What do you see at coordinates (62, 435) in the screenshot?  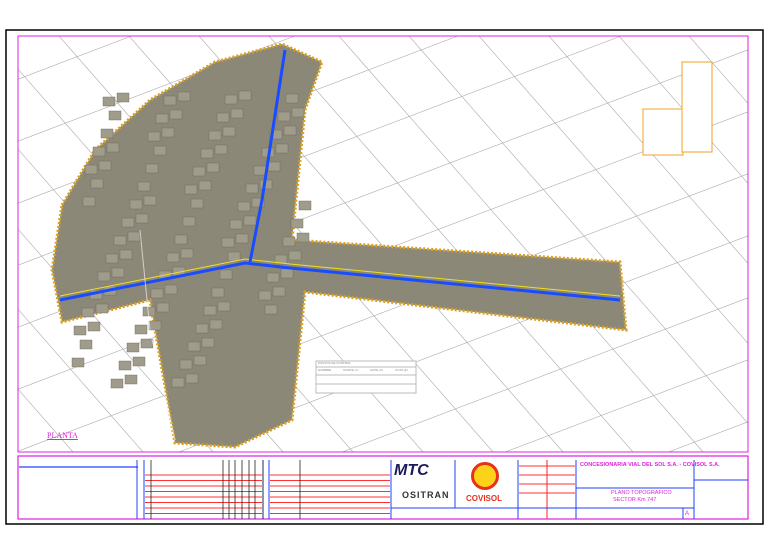 I see `view-label: PLANTA` at bounding box center [62, 435].